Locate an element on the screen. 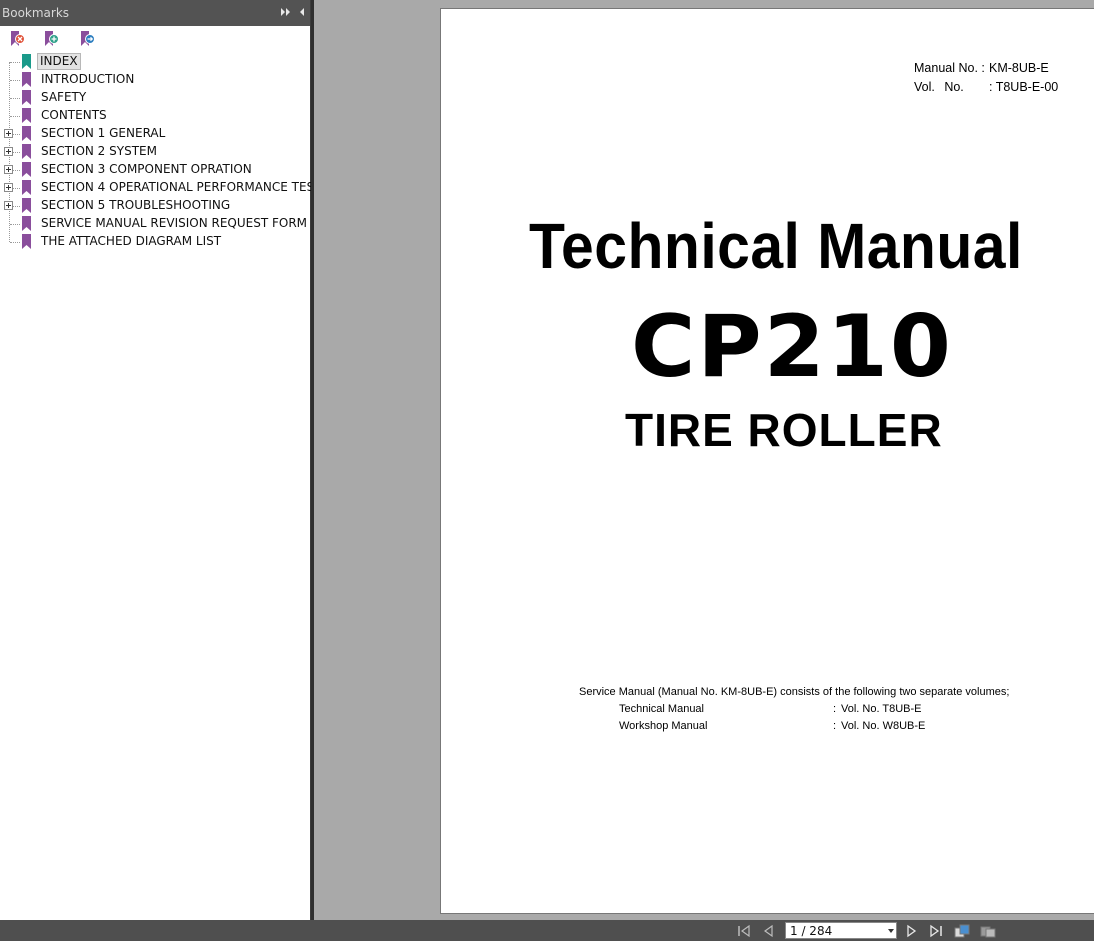 Image resolution: width=1094 pixels, height=941 pixels. bookmarks-panel-header: Bookmarks is located at coordinates (155, 13).